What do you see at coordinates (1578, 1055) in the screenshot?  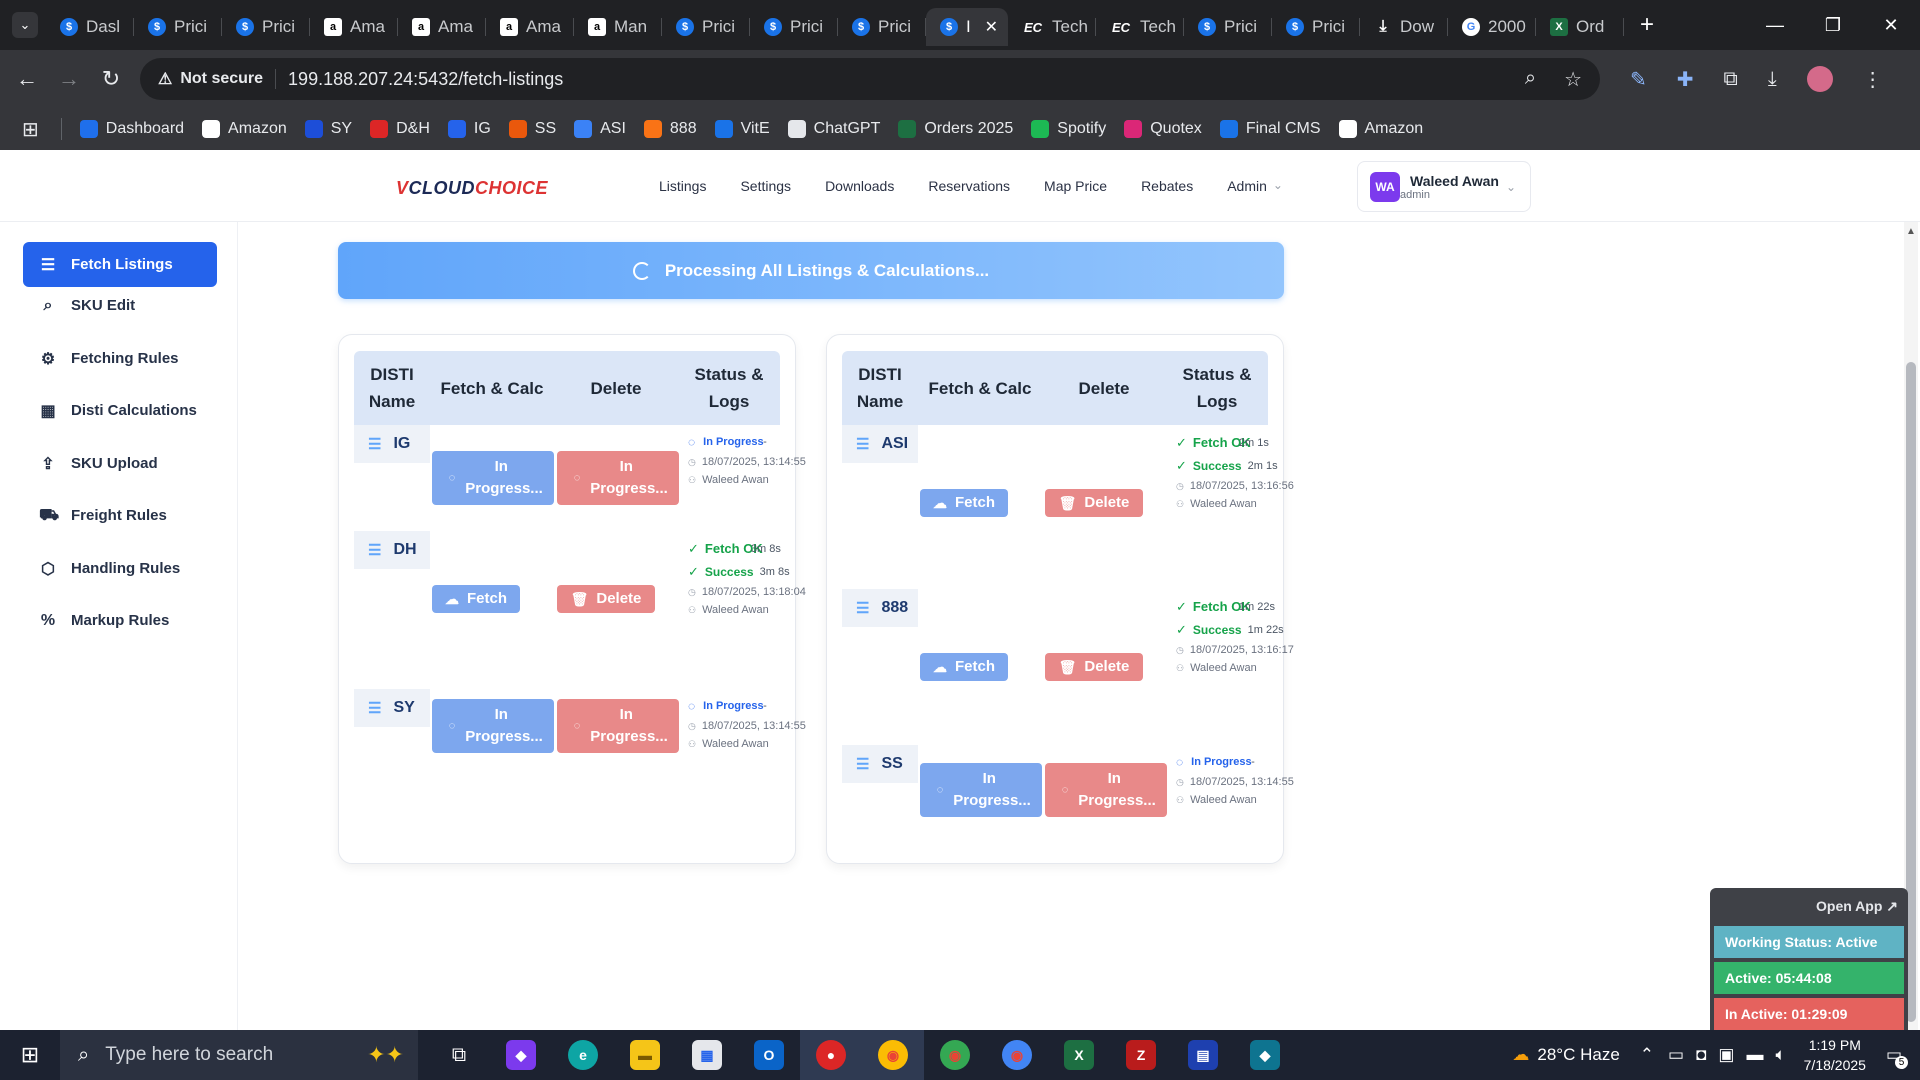 I see `weather-text: 28°C Haze` at bounding box center [1578, 1055].